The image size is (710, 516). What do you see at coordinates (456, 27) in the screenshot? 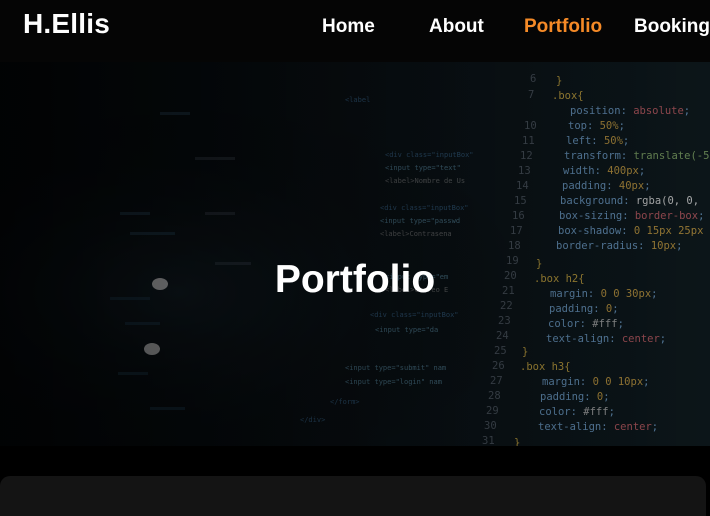
I see `nav-about-link: About` at bounding box center [456, 27].